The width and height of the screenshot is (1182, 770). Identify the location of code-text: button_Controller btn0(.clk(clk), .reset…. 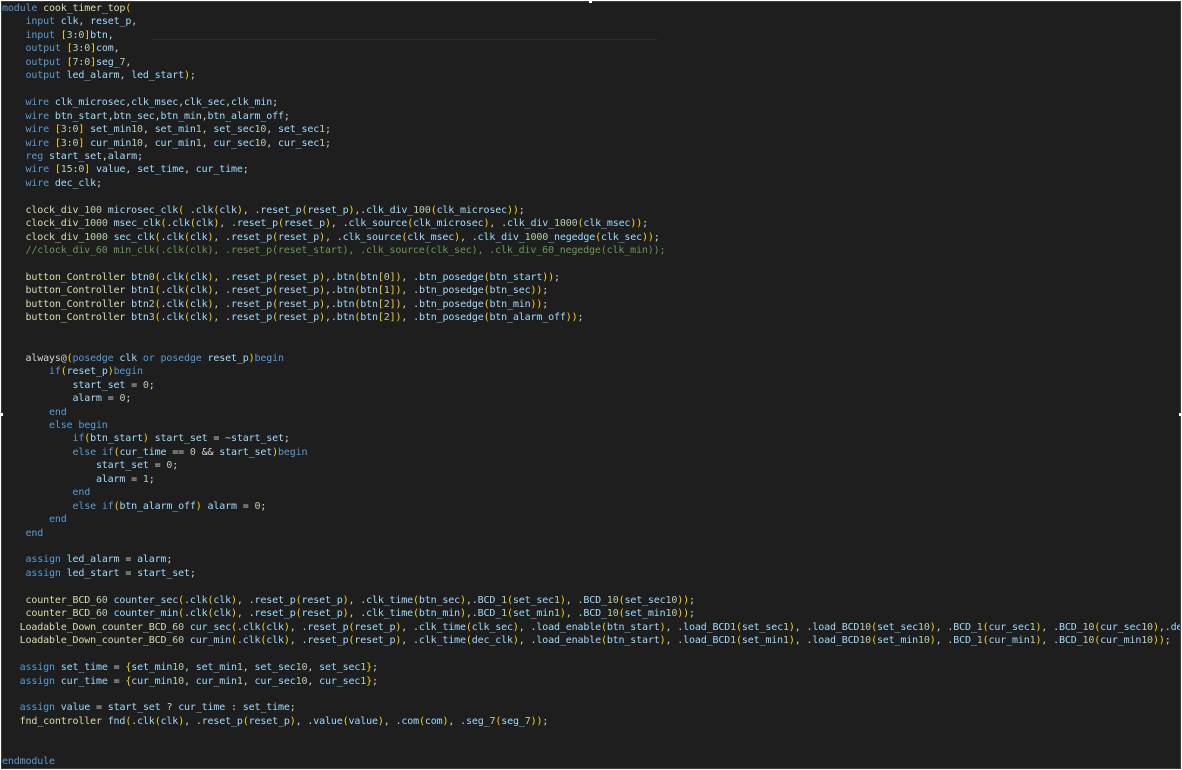
(292, 277).